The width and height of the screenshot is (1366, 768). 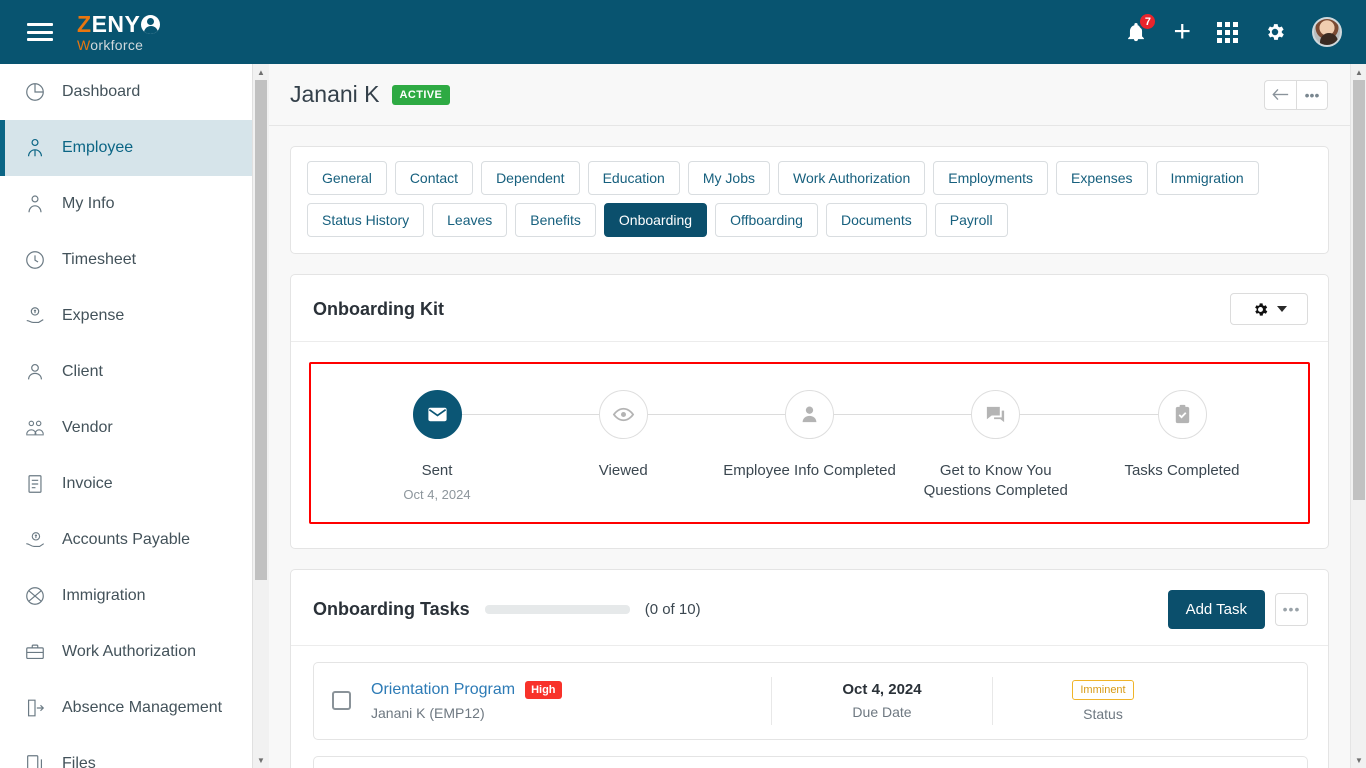 What do you see at coordinates (347, 178) in the screenshot?
I see `tab-general: General` at bounding box center [347, 178].